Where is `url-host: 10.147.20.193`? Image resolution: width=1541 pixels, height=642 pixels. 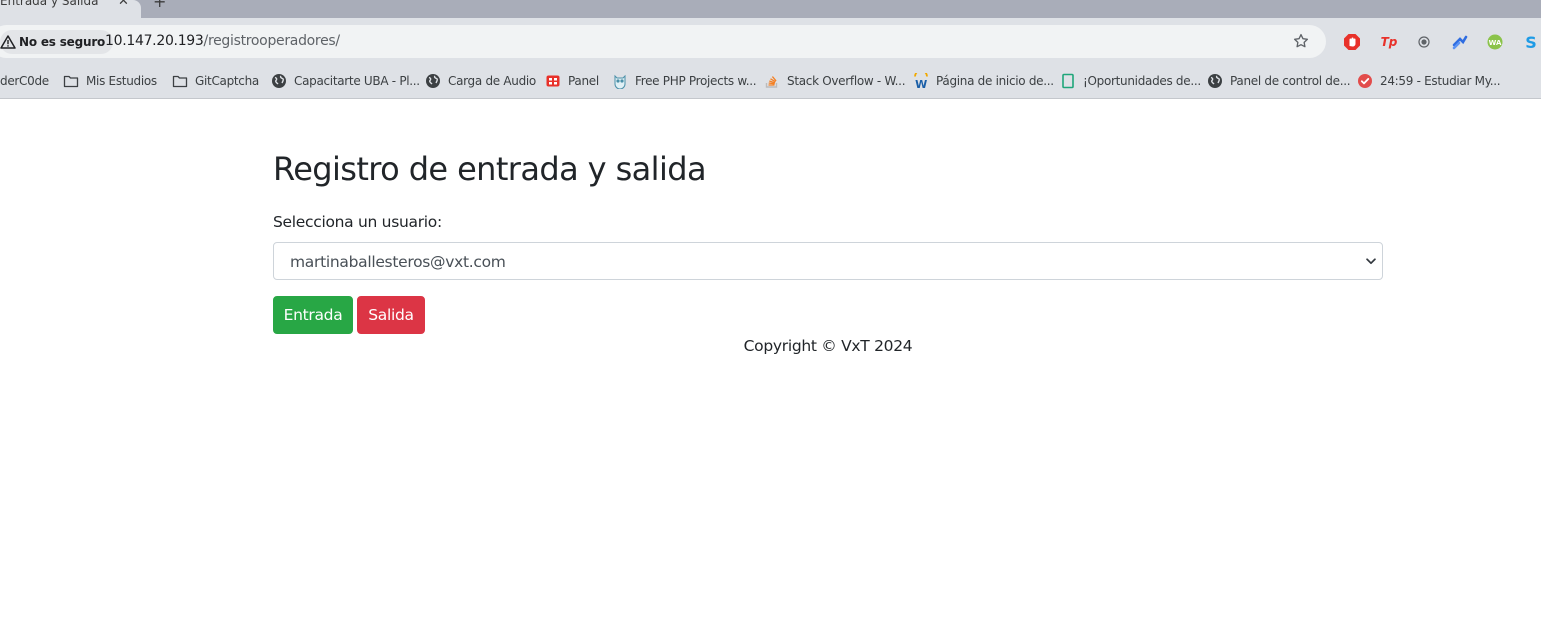
url-host: 10.147.20.193 is located at coordinates (154, 41).